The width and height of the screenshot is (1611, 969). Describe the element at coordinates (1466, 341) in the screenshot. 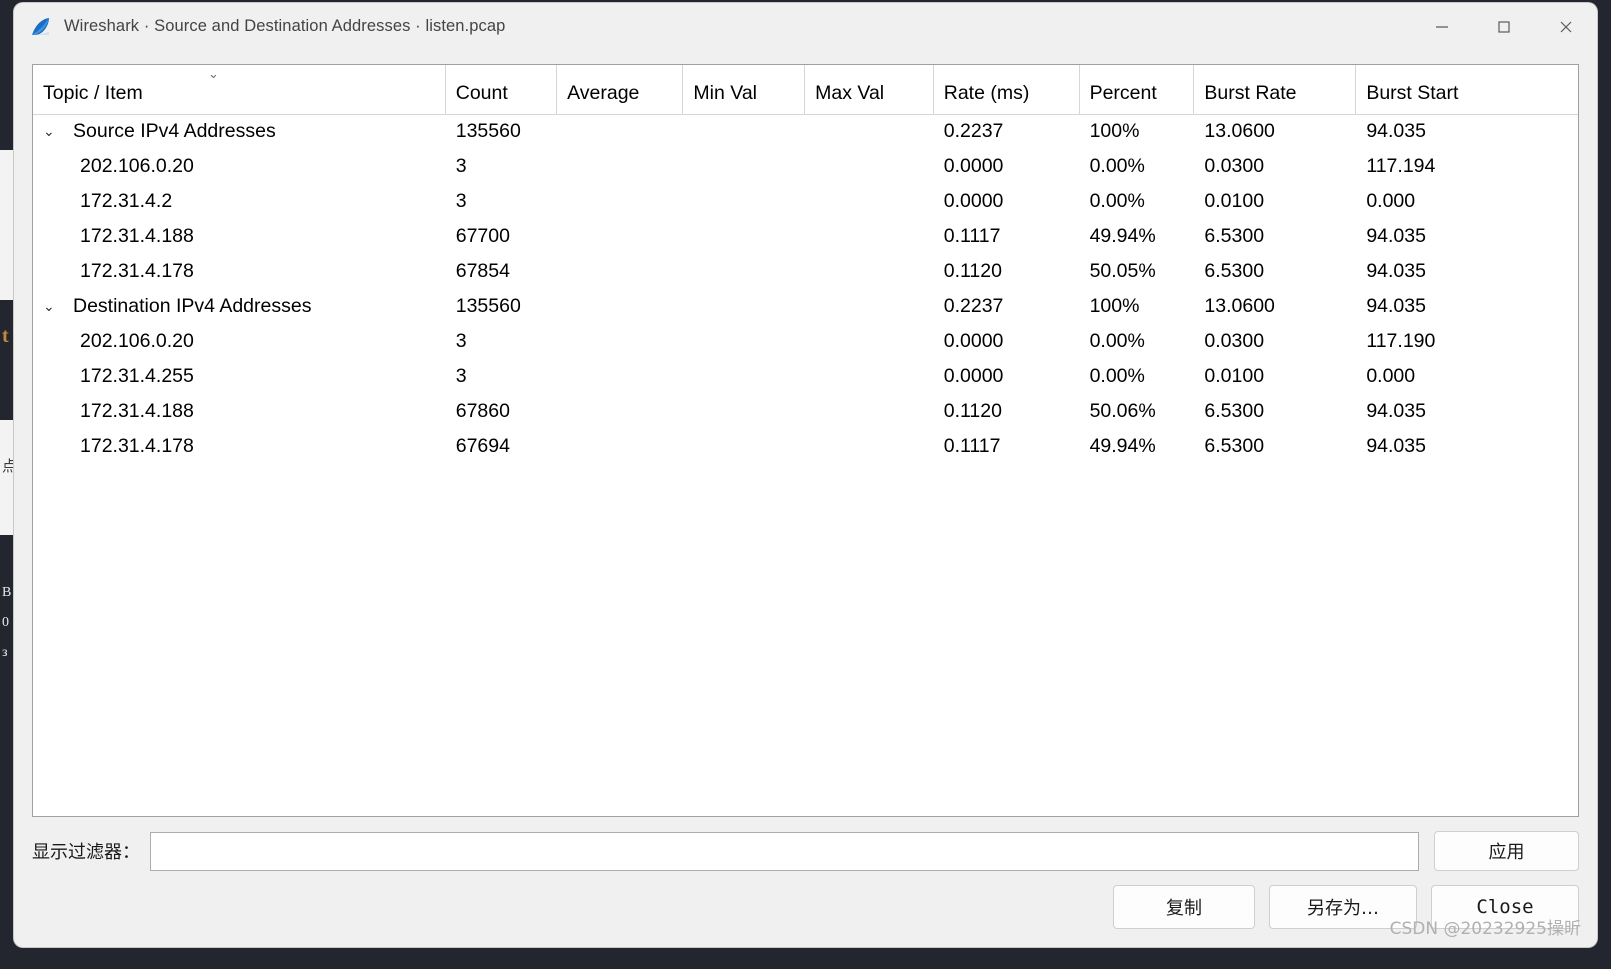

I see `cell-burst-start: 117.190` at that location.